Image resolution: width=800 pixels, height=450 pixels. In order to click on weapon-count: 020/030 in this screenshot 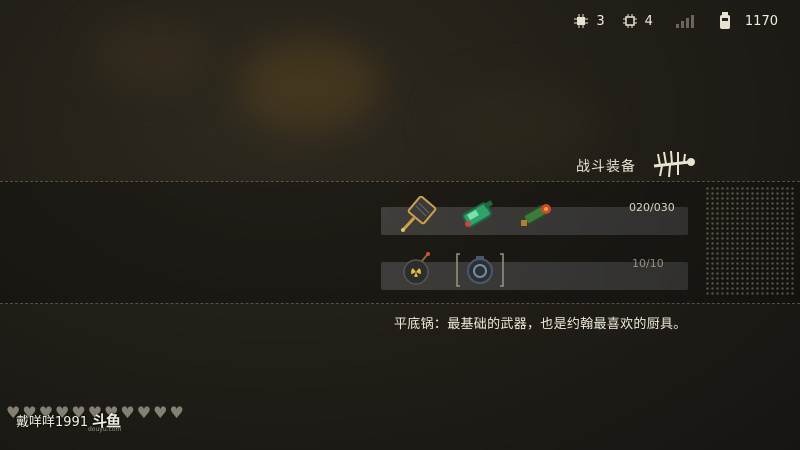, I will do `click(652, 207)`.